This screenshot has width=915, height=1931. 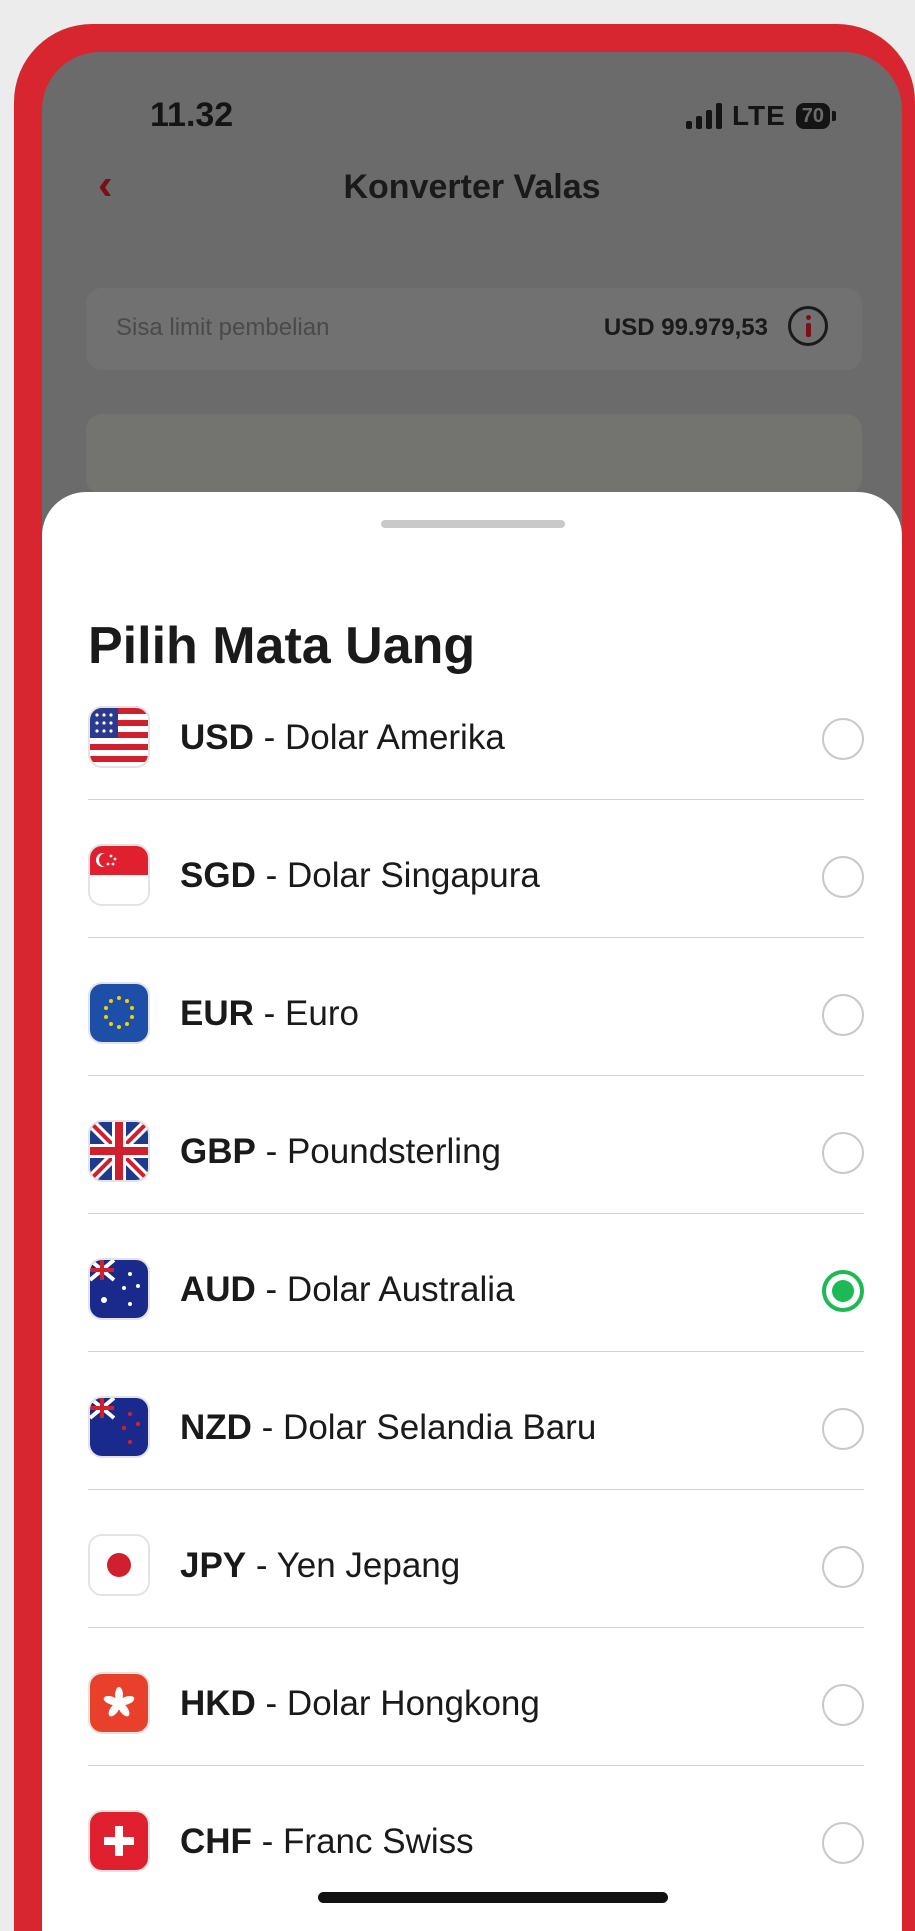 What do you see at coordinates (360, 1703) in the screenshot?
I see `currency-label: HKD - Dolar Hongkong` at bounding box center [360, 1703].